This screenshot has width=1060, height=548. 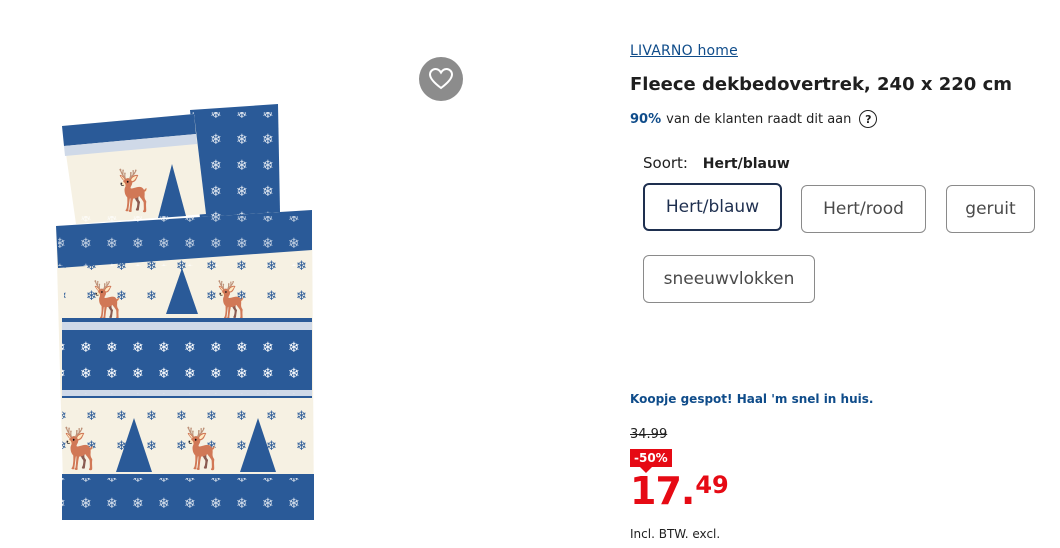 I want to click on variant-option-hert-blauw: Hert/blauw, so click(x=712, y=207).